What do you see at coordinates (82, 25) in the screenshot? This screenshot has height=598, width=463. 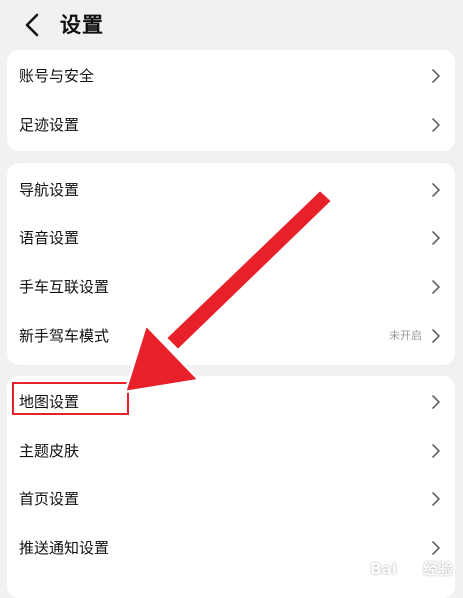 I see `page-title: 设置` at bounding box center [82, 25].